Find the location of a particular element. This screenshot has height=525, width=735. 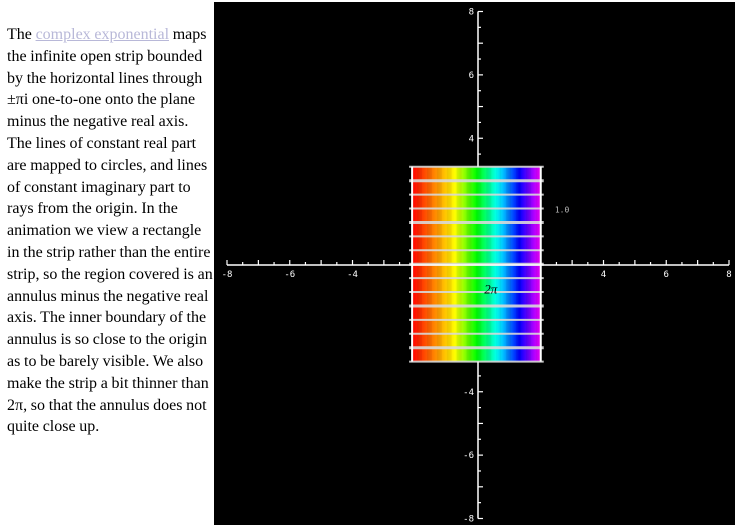

two-pi-annotation: 2π is located at coordinates (491, 289).